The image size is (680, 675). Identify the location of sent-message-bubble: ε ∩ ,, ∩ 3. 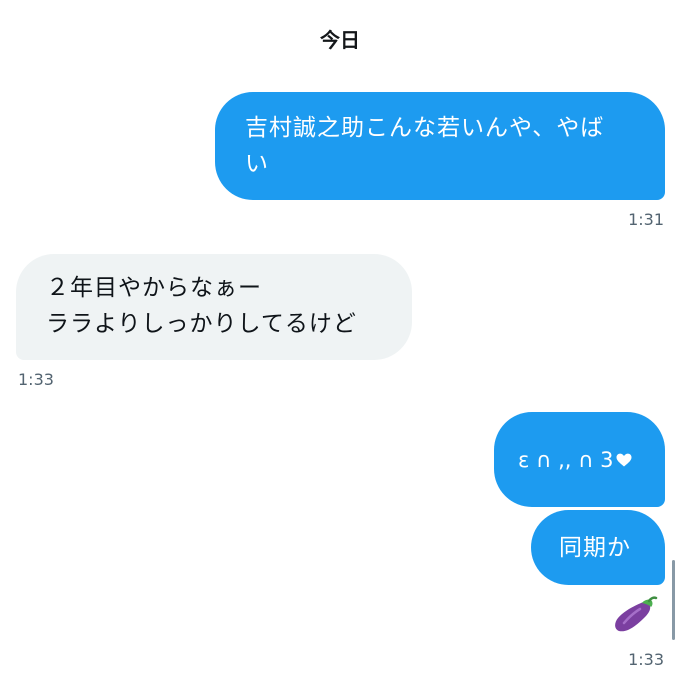
(579, 459).